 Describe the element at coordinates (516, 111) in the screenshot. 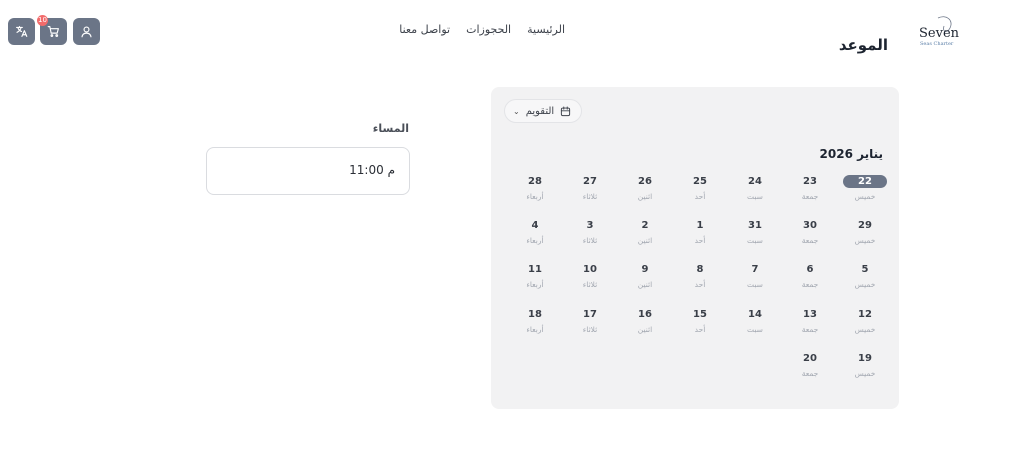

I see `chevron-down-icon: ⌄` at that location.